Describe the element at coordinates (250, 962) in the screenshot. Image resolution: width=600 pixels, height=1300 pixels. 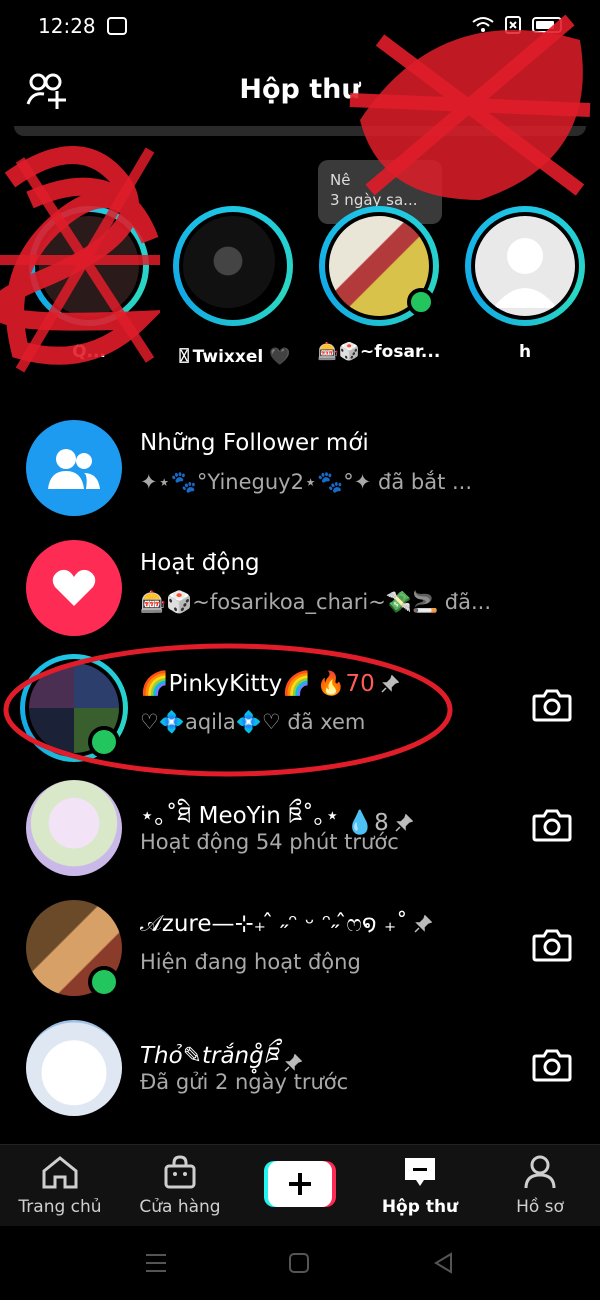
I see `row-subtitle: Hiện đang hoạt động` at that location.